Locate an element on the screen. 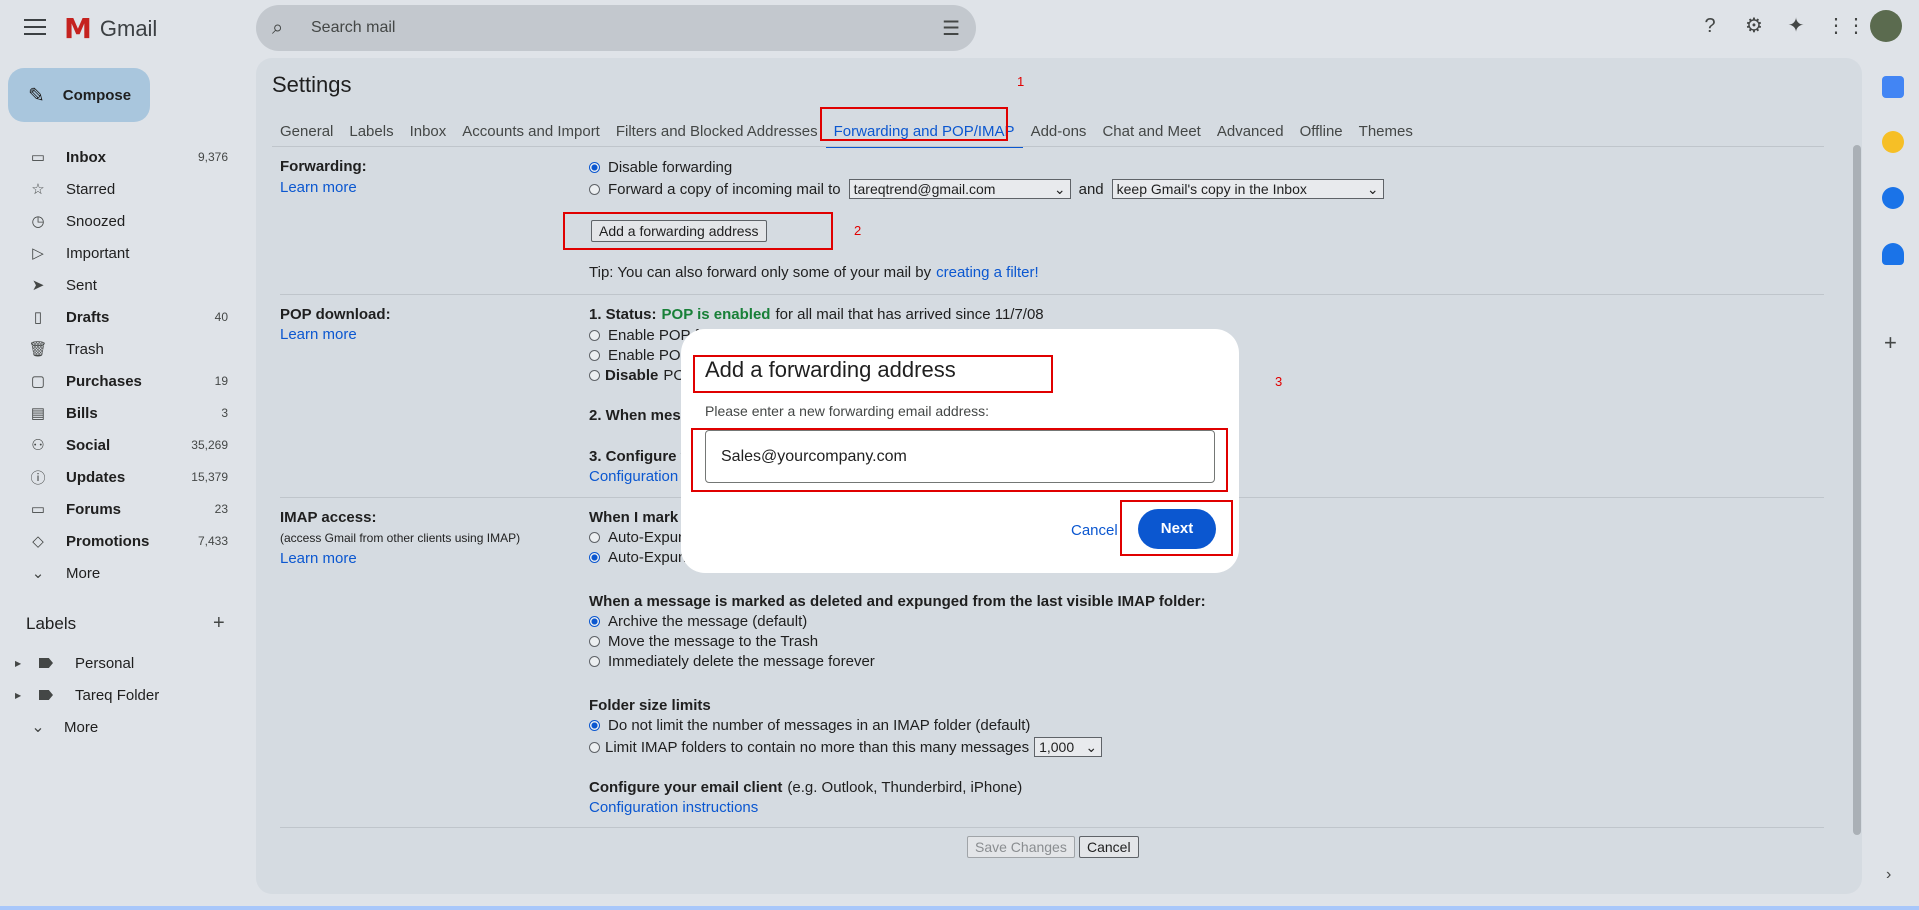  annotation-box-next is located at coordinates (1176, 528).